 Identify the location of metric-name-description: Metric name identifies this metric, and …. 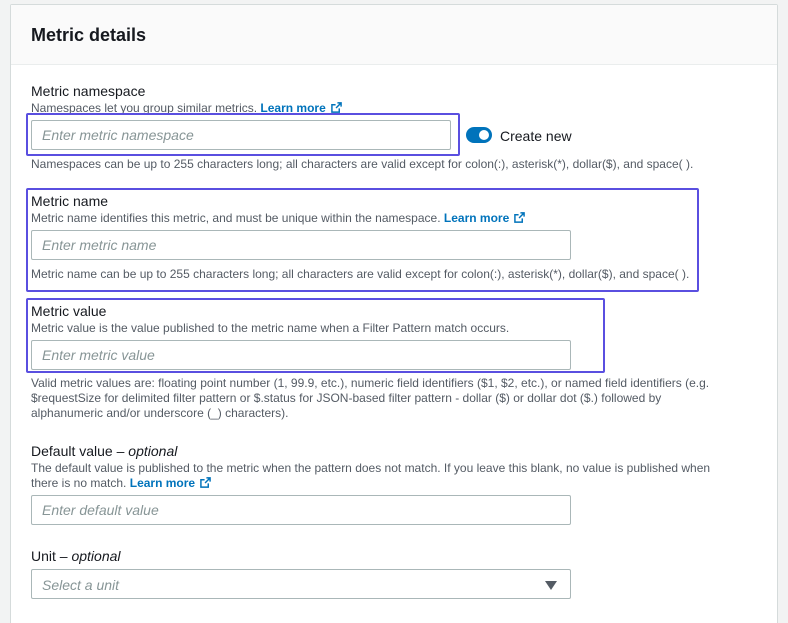
(278, 218).